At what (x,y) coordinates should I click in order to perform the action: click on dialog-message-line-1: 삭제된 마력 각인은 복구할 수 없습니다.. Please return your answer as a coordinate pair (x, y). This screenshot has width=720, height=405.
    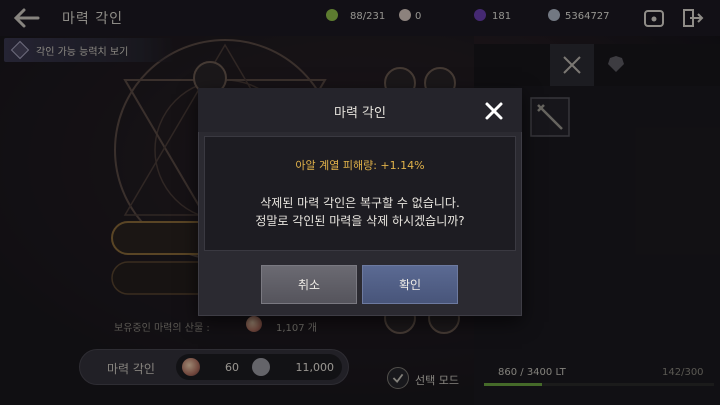
    Looking at the image, I should click on (360, 203).